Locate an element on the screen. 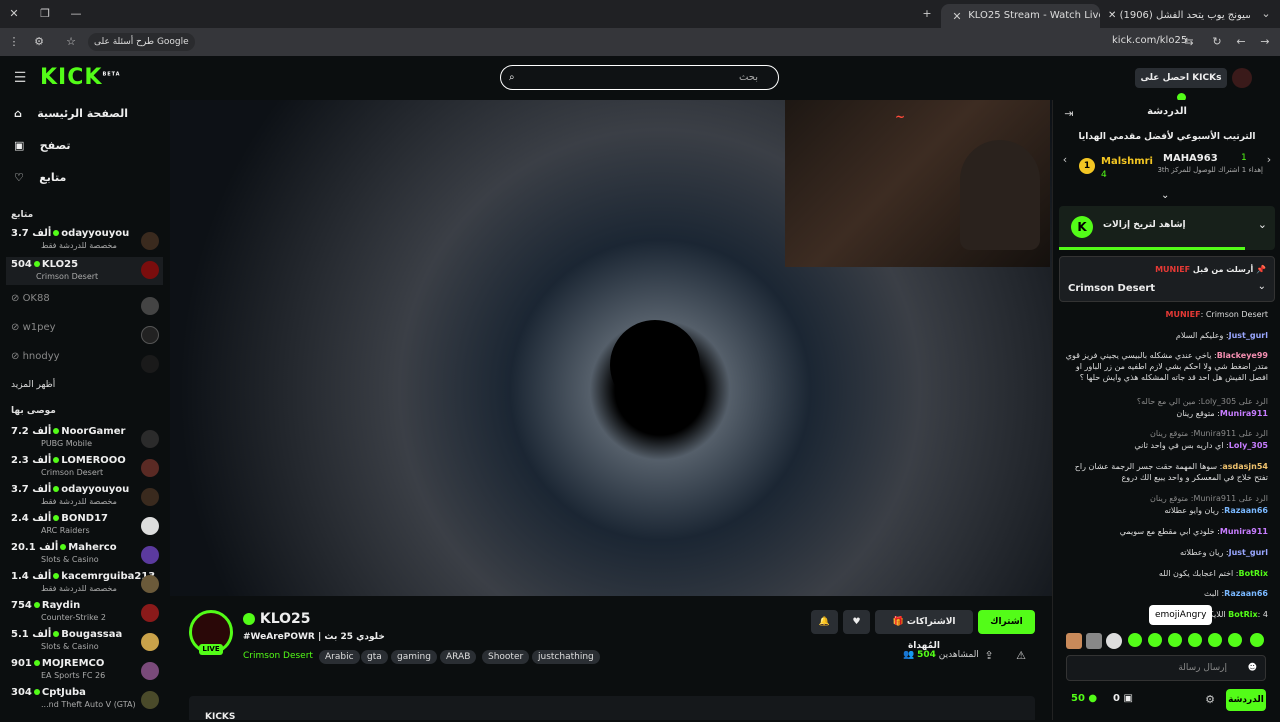  tag-chip: justchathing is located at coordinates (566, 657).